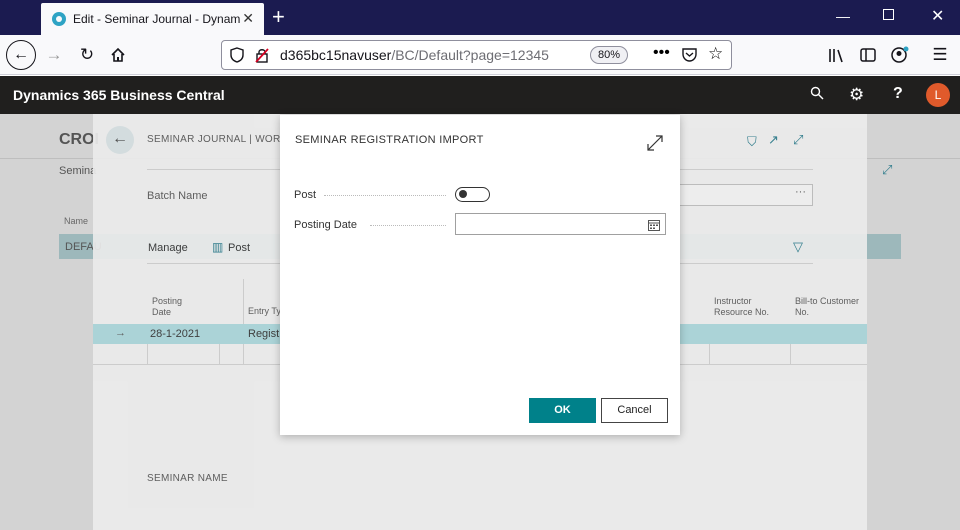 Image resolution: width=960 pixels, height=530 pixels. I want to click on bookmark-star-icon: ☆, so click(715, 54).